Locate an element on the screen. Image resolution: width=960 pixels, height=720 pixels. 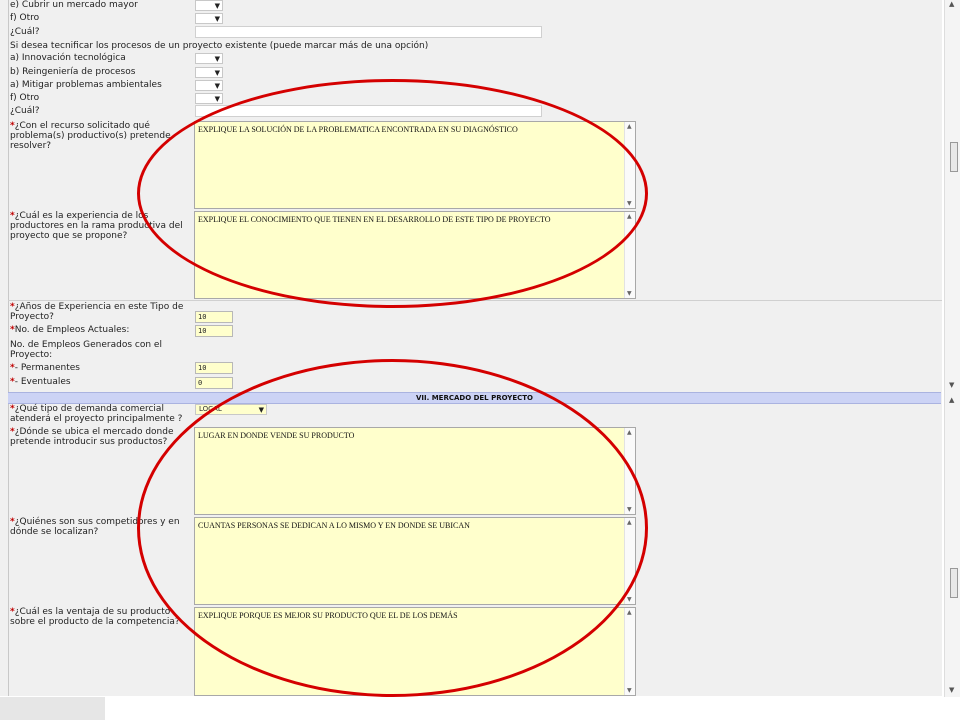
bottom-tab is located at coordinates (52, 708).